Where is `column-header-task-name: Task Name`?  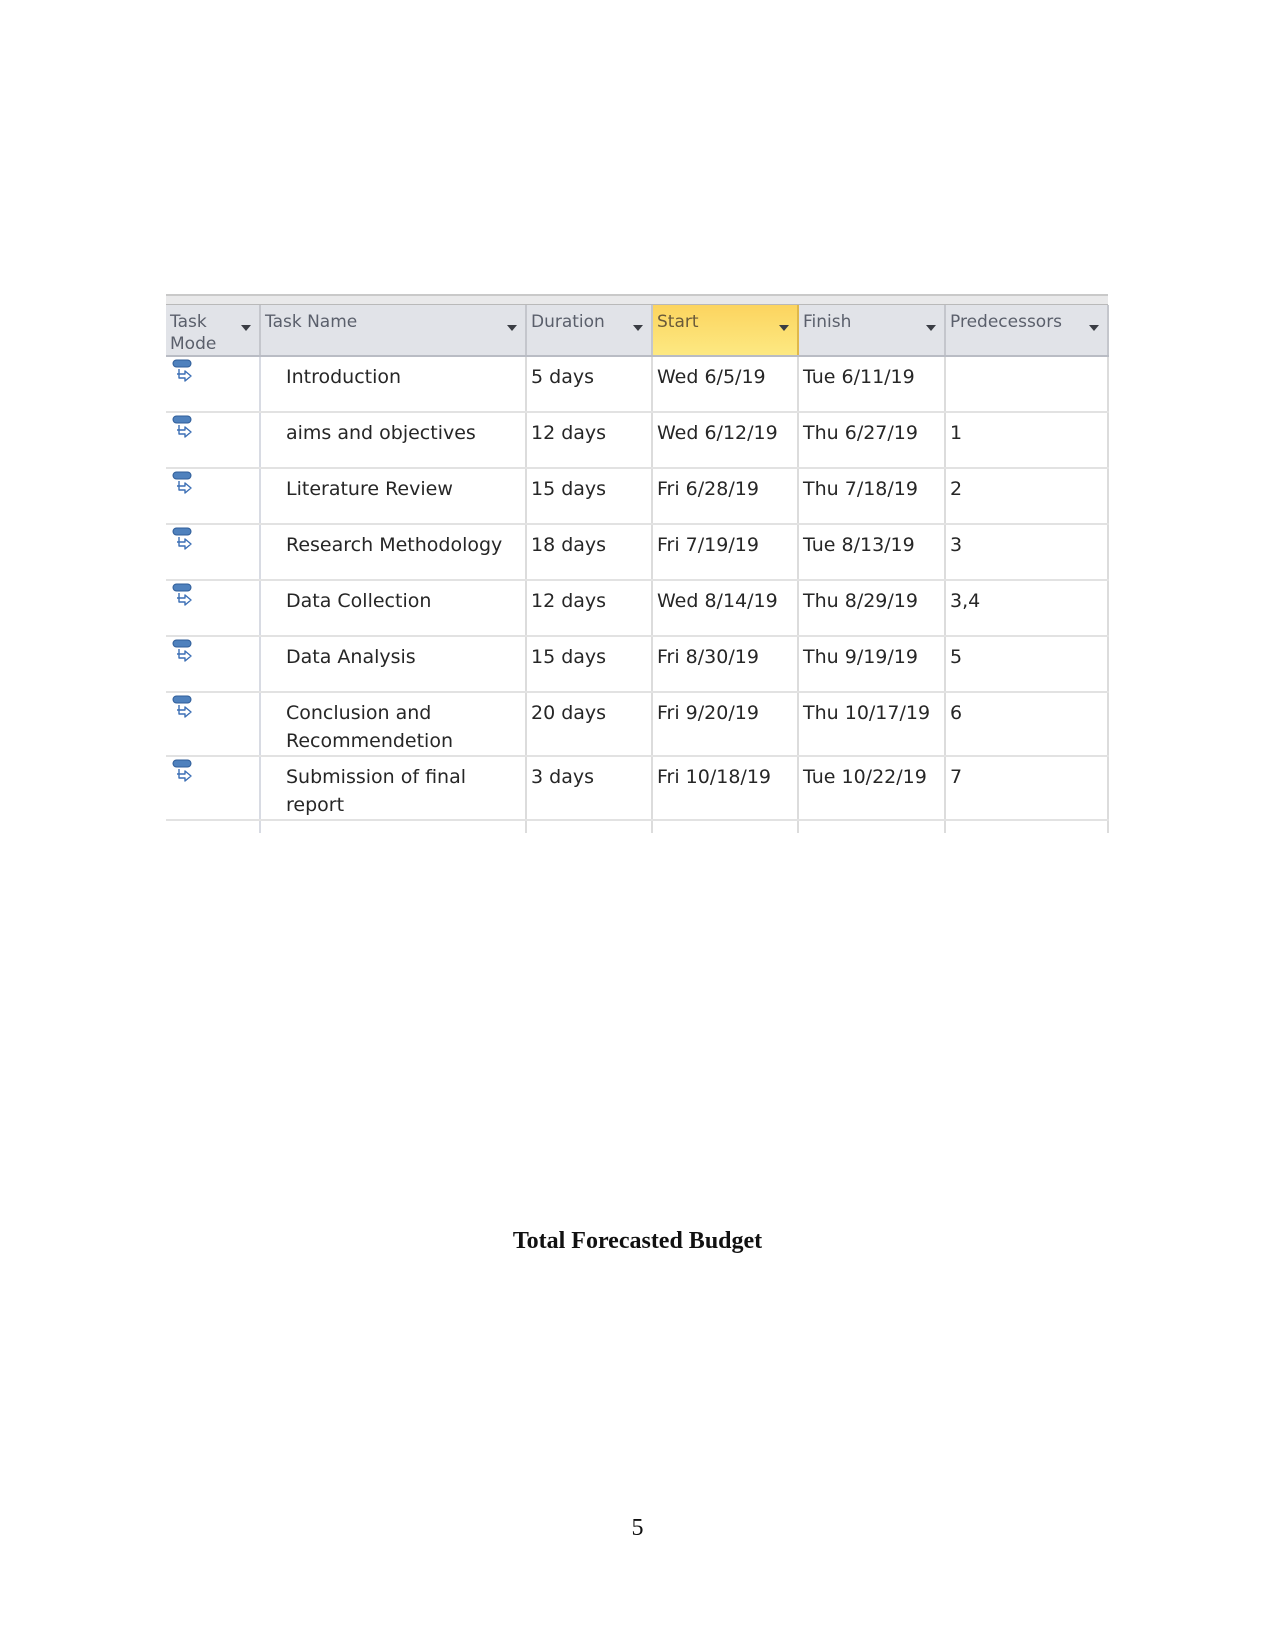
column-header-task-name: Task Name is located at coordinates (393, 331).